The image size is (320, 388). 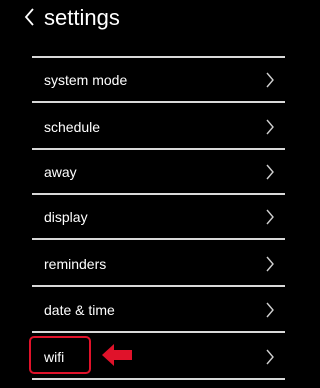 What do you see at coordinates (75, 264) in the screenshot?
I see `menu-item-label: reminders` at bounding box center [75, 264].